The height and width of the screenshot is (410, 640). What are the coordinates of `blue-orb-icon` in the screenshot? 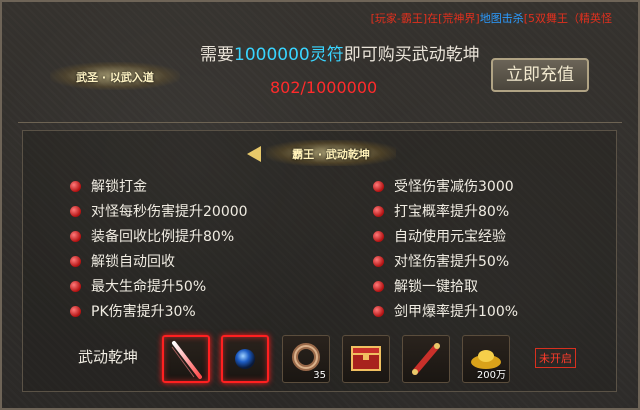 It's located at (245, 359).